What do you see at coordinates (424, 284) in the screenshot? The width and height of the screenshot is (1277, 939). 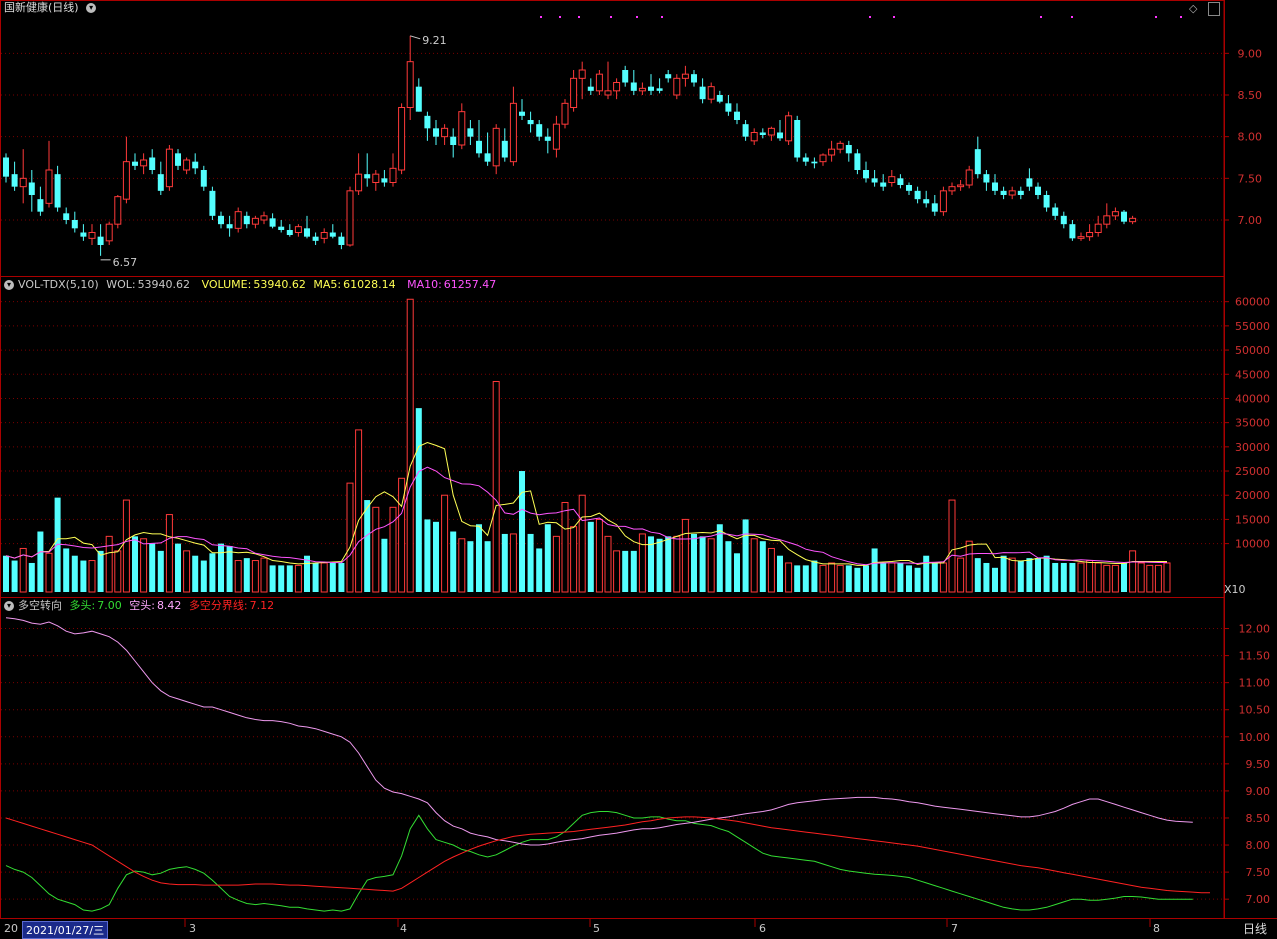 I see `ma10-label: MA10:` at bounding box center [424, 284].